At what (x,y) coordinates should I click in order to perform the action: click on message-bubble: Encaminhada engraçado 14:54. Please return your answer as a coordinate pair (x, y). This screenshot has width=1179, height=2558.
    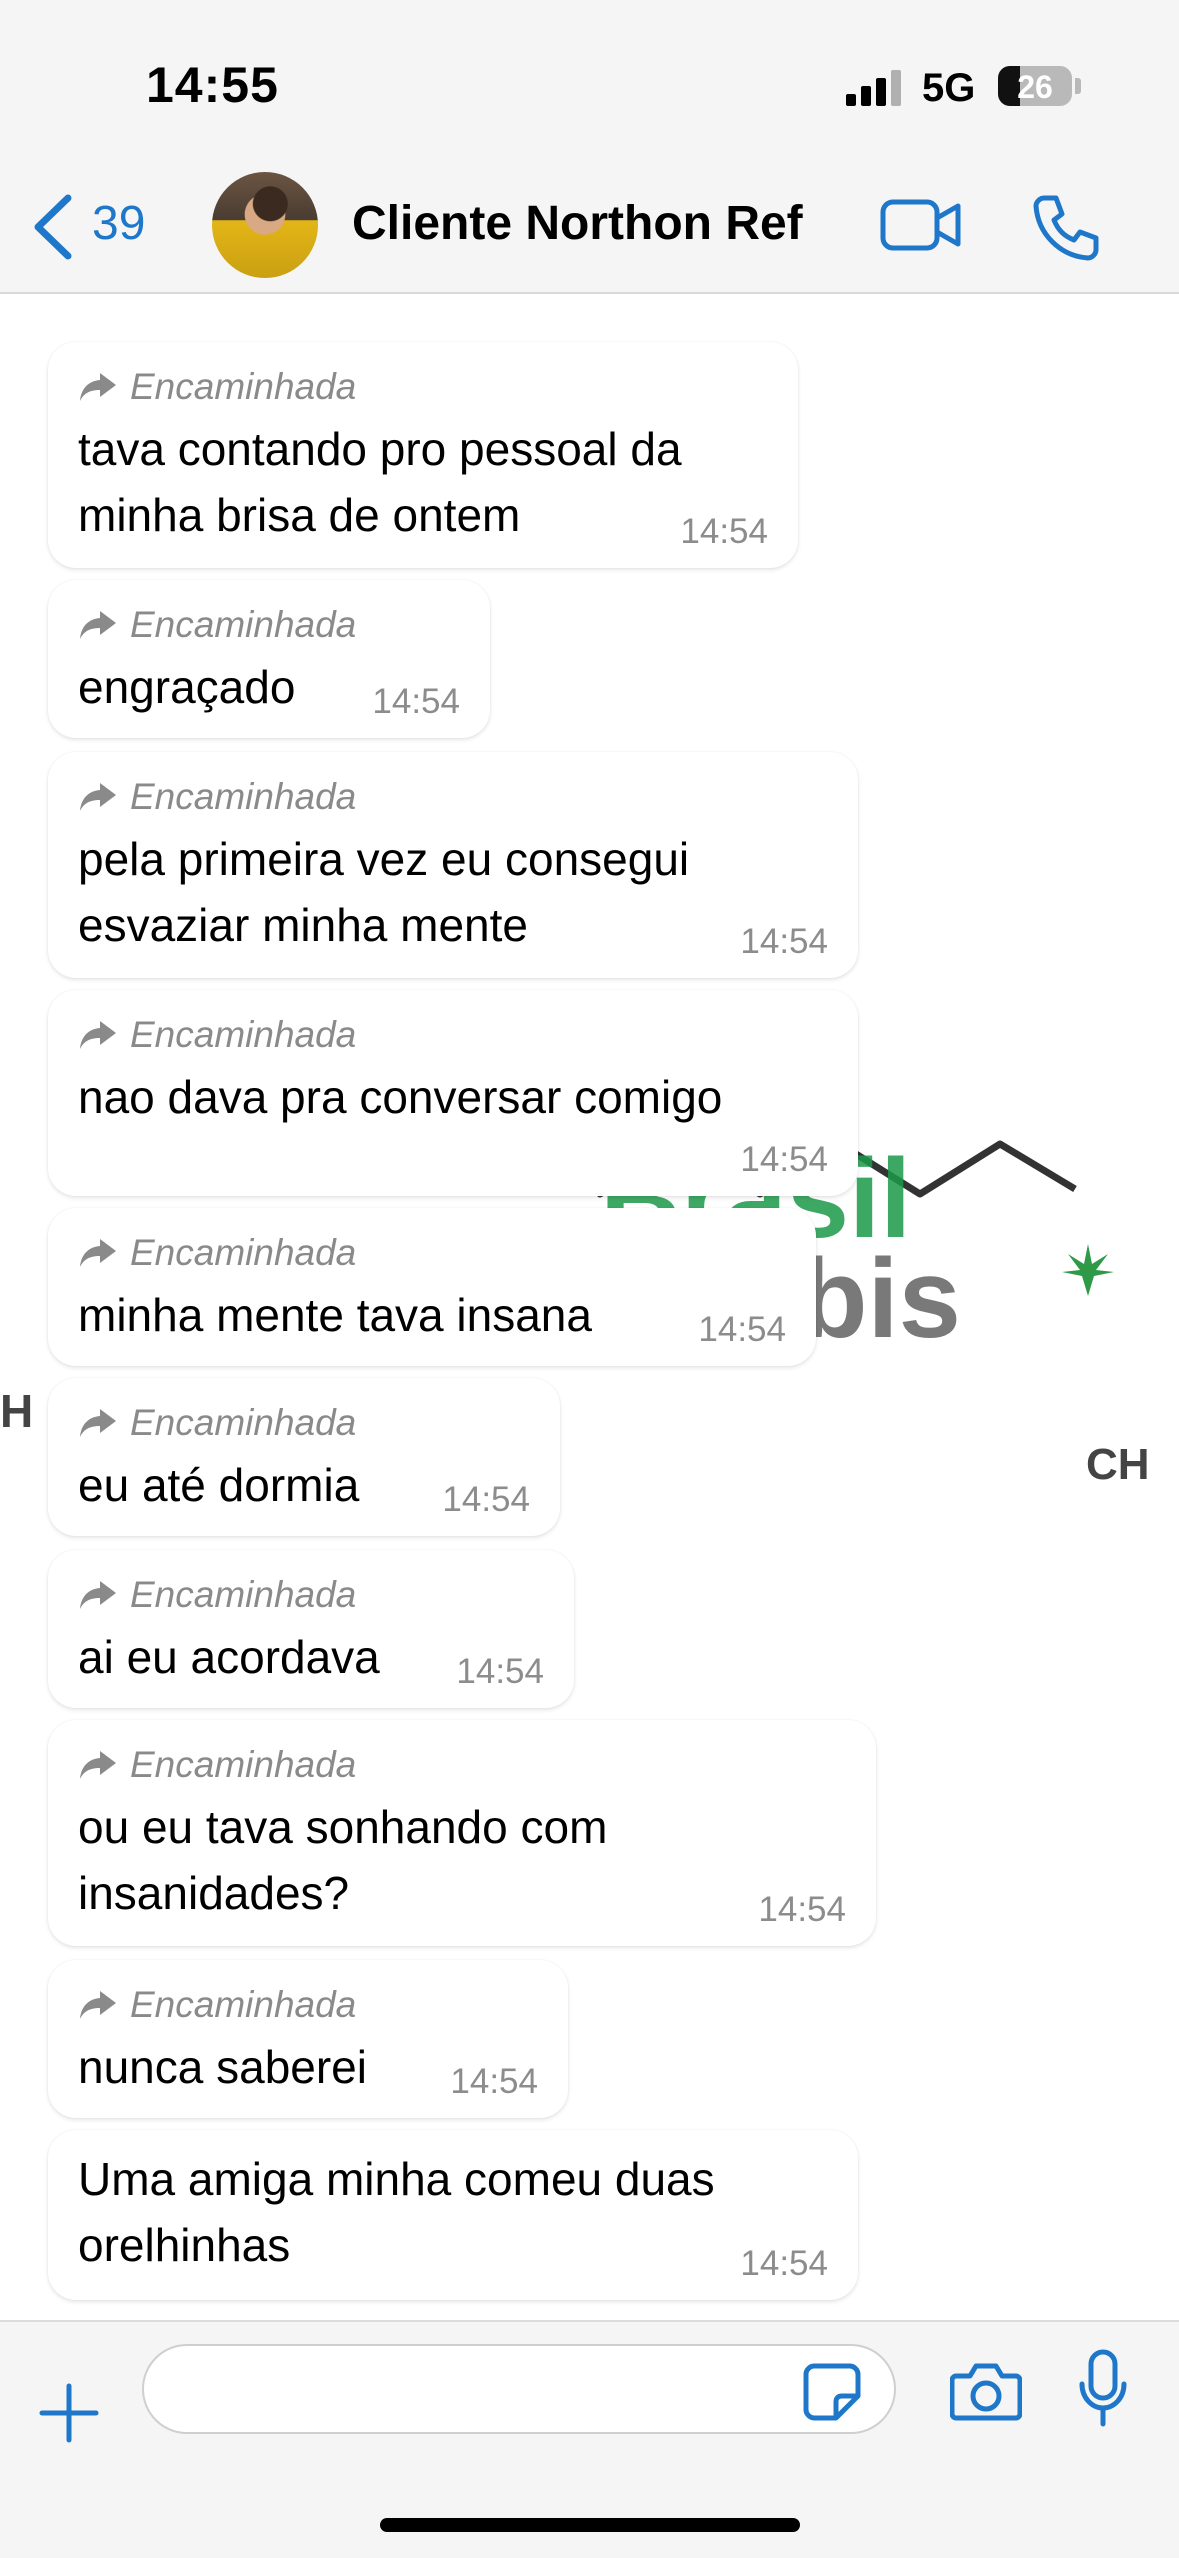
    Looking at the image, I should click on (269, 659).